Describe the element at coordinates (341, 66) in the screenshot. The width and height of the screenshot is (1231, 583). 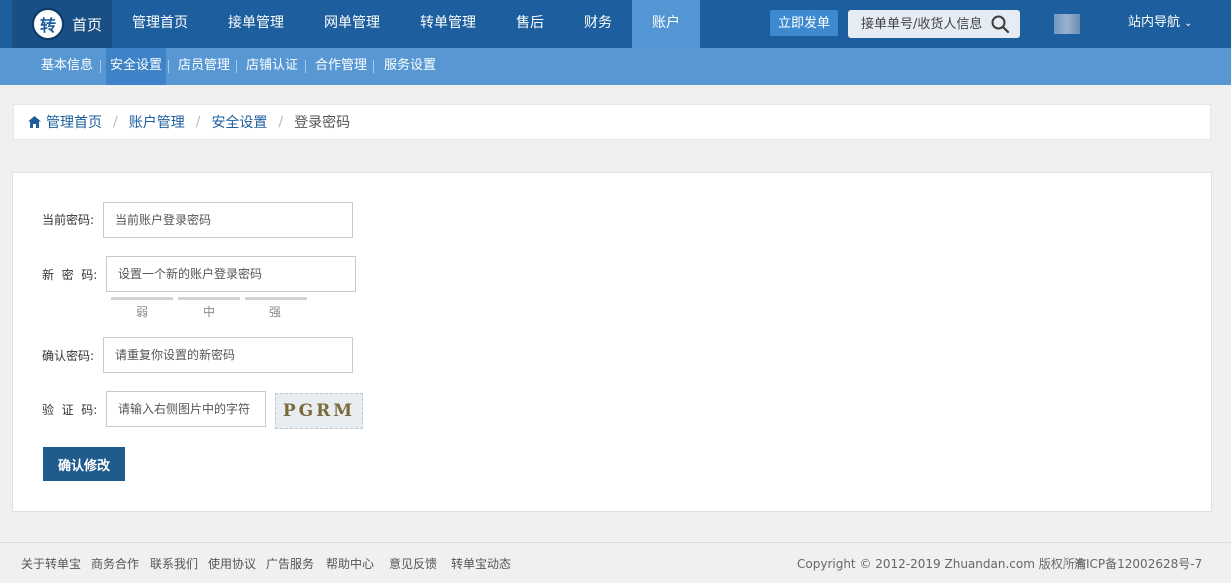
I see `subnav-cooperation: 合作管理` at that location.